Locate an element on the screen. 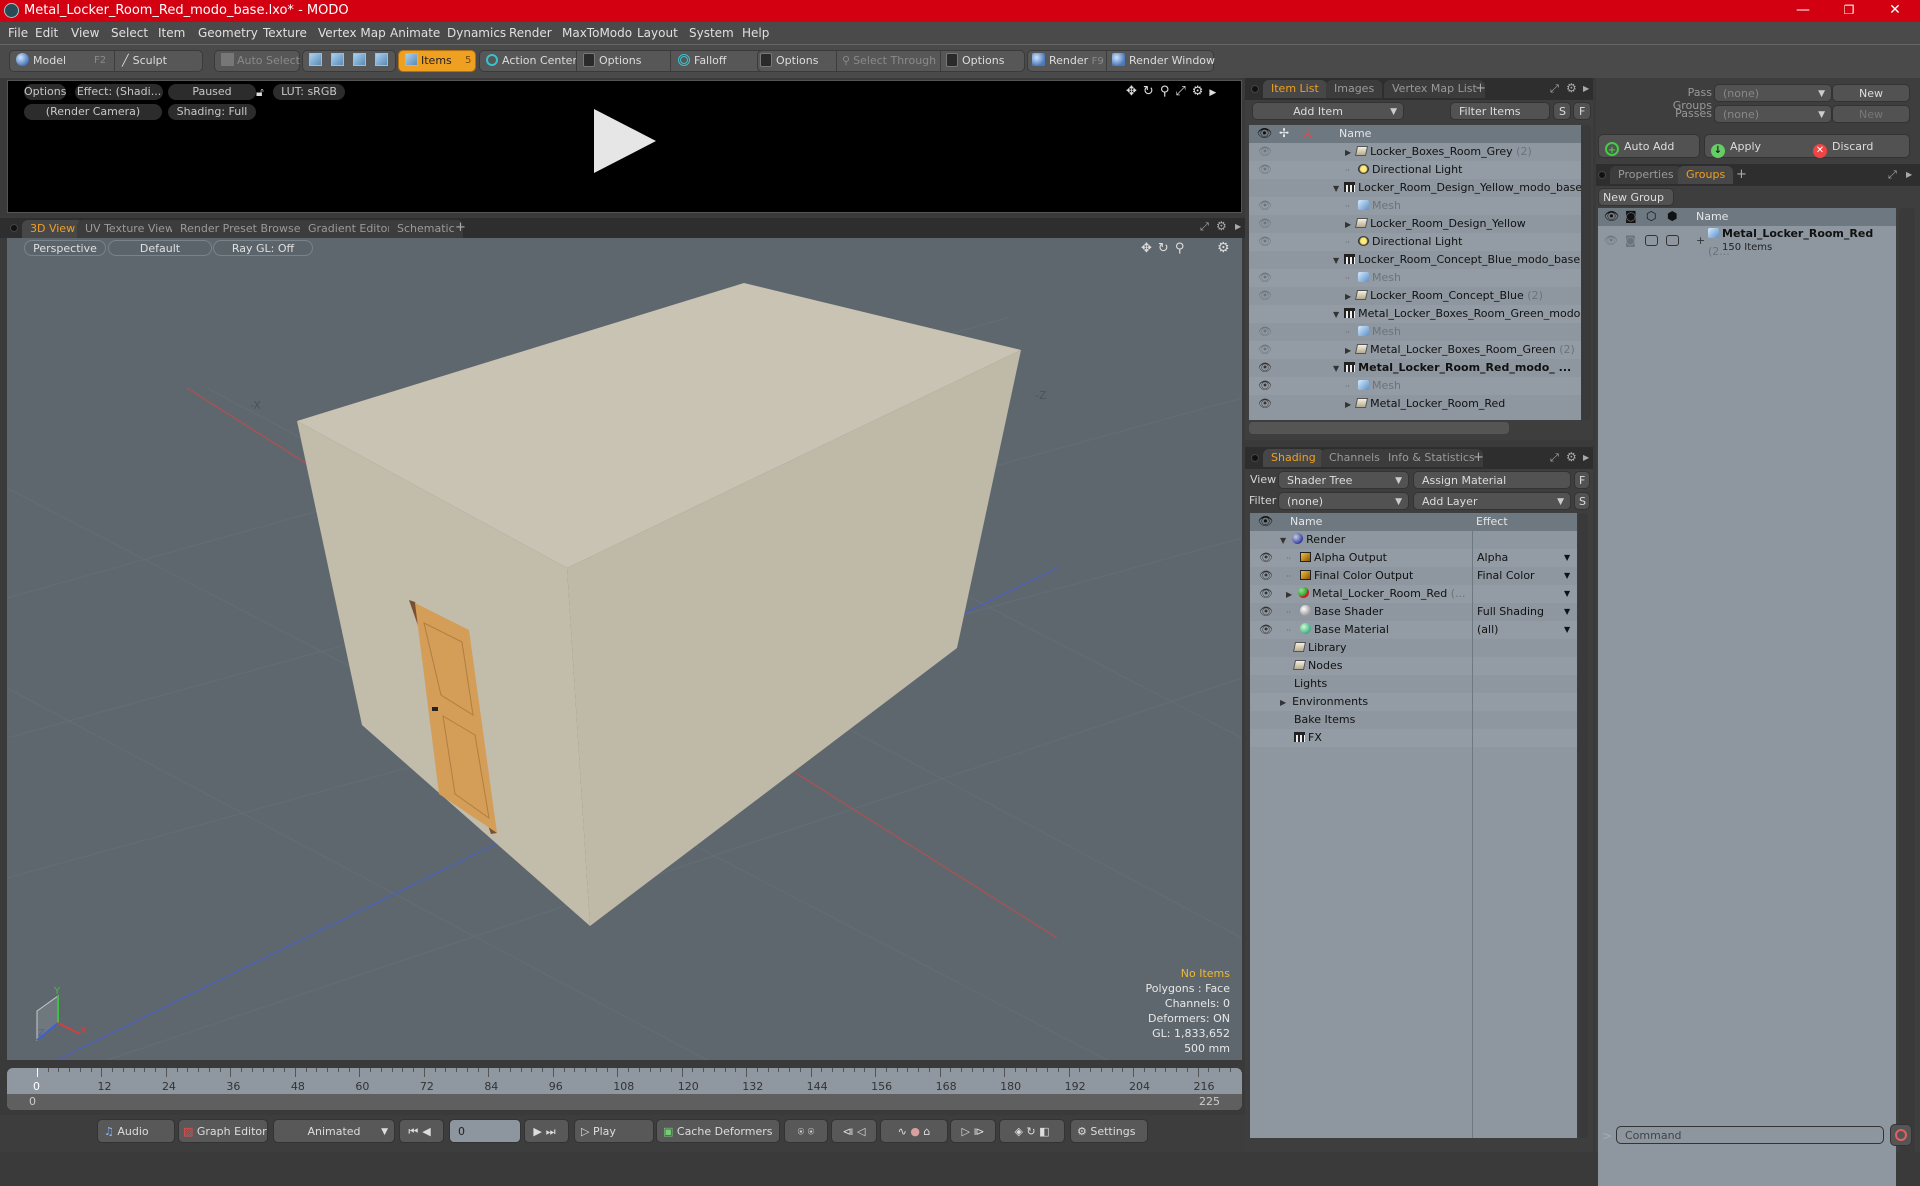  first-frame-icon: ⏮ is located at coordinates (415, 1131).